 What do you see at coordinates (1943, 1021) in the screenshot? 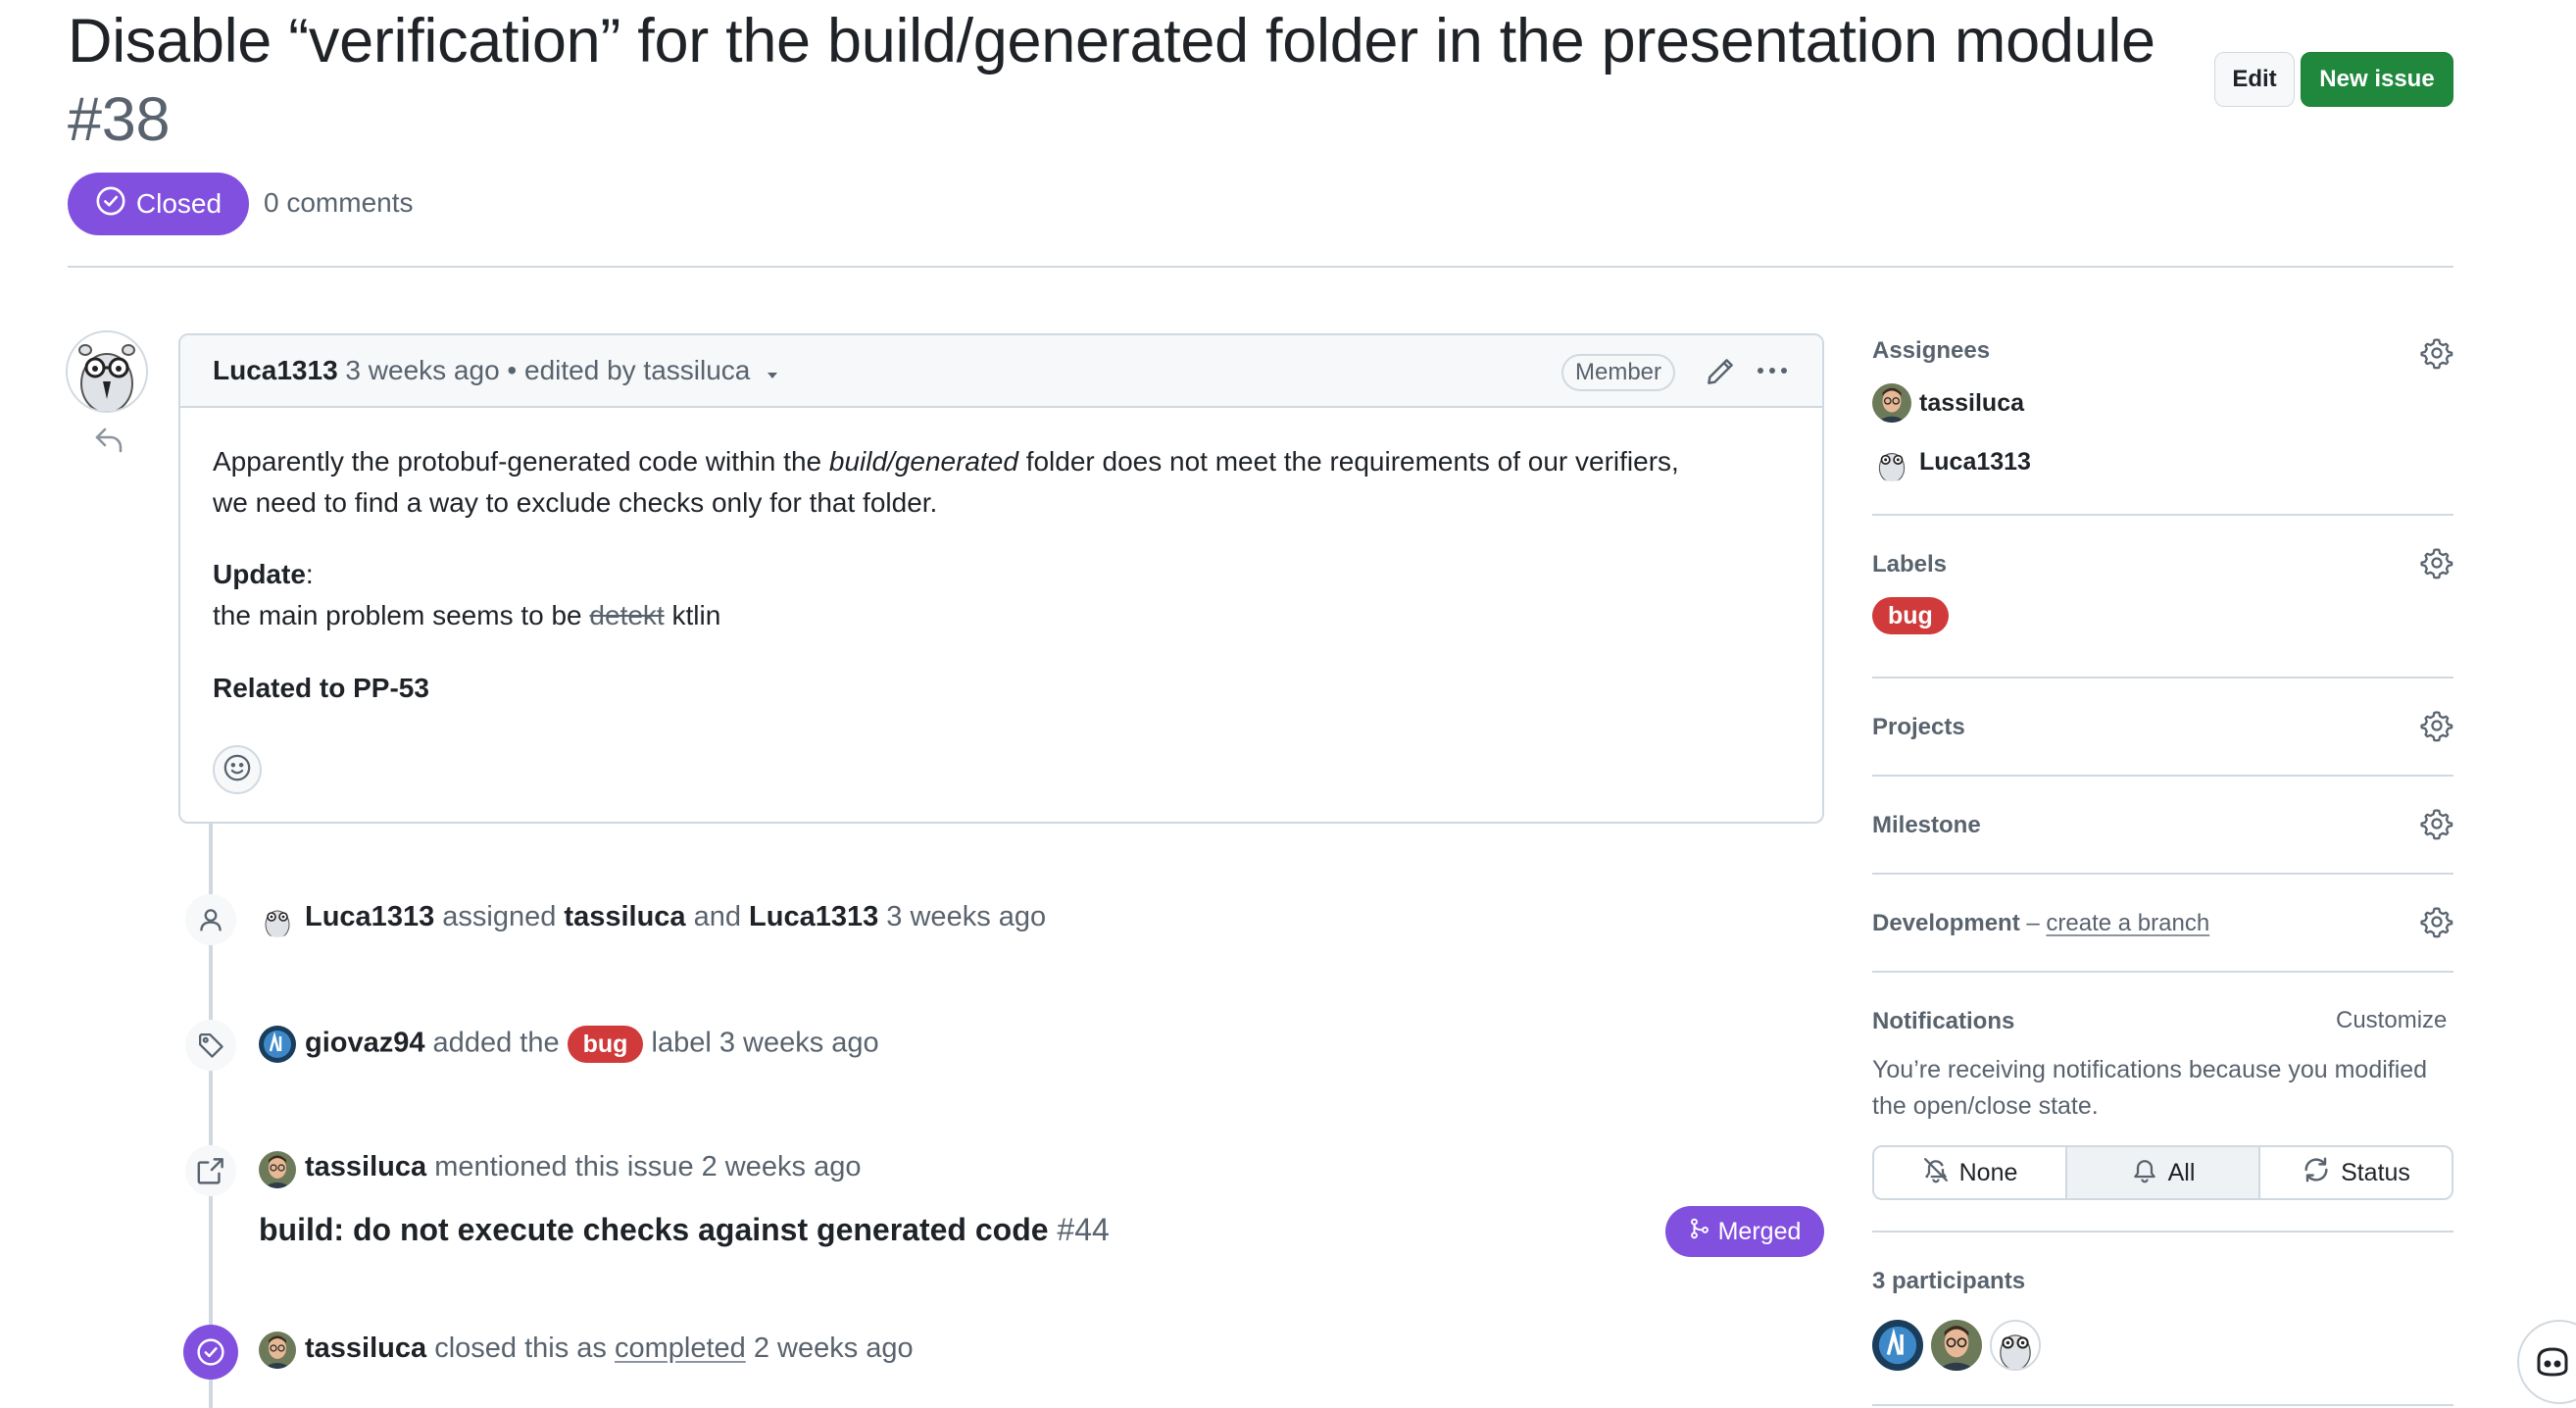
I see `notifications-heading: Notifications` at bounding box center [1943, 1021].